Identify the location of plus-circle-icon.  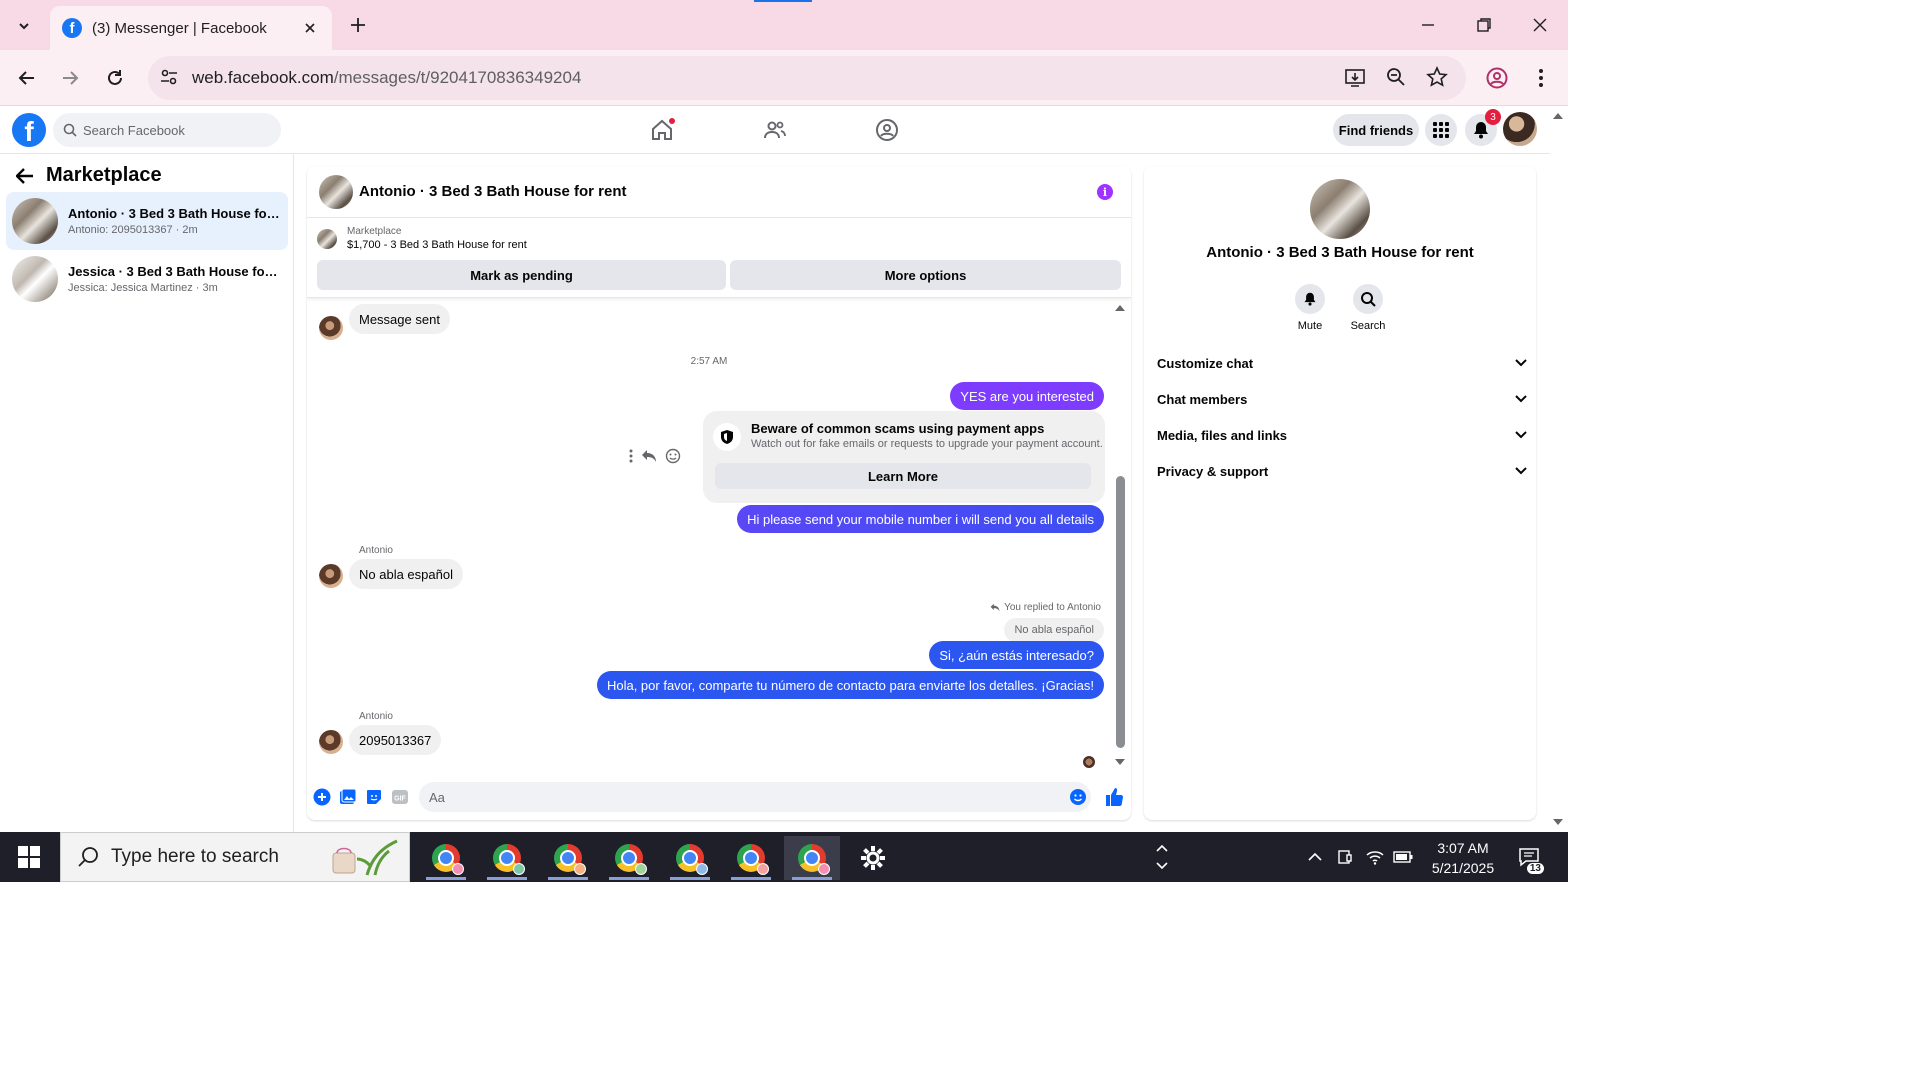
(322, 797).